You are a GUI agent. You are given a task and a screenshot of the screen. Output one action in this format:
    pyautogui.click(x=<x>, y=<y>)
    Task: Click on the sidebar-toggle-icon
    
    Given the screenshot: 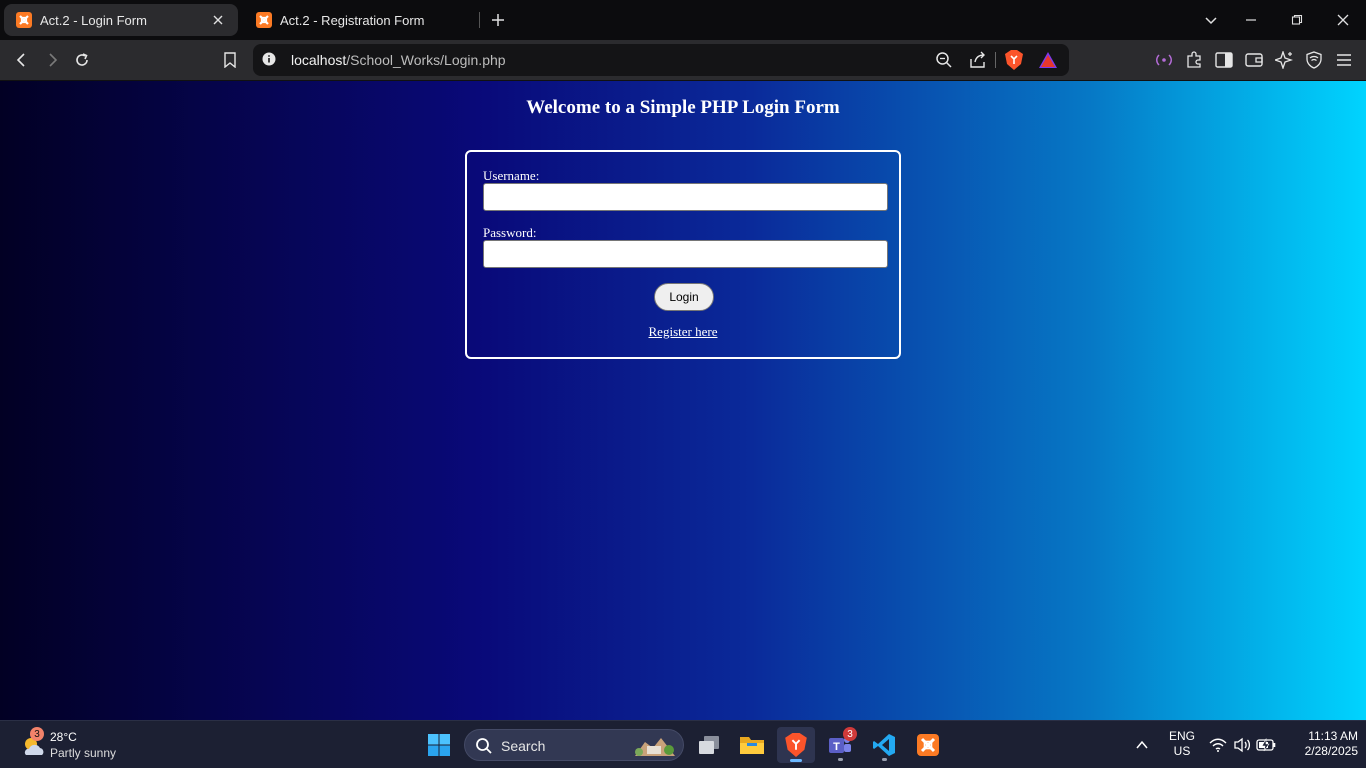 What is the action you would take?
    pyautogui.click(x=1224, y=60)
    